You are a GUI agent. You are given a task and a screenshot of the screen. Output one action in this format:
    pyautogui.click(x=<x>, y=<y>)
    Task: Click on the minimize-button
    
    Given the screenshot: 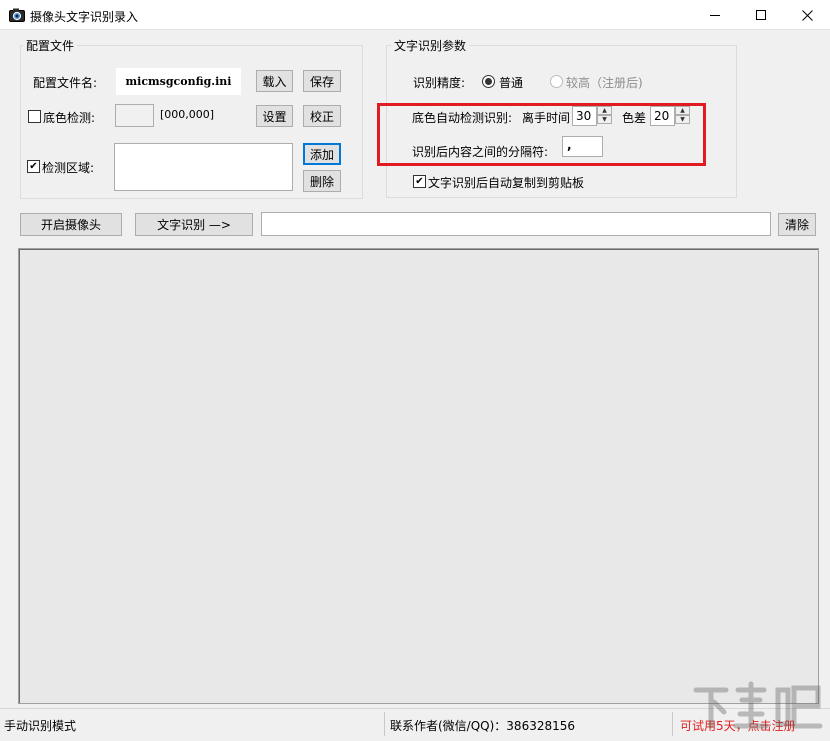 What is the action you would take?
    pyautogui.click(x=715, y=15)
    